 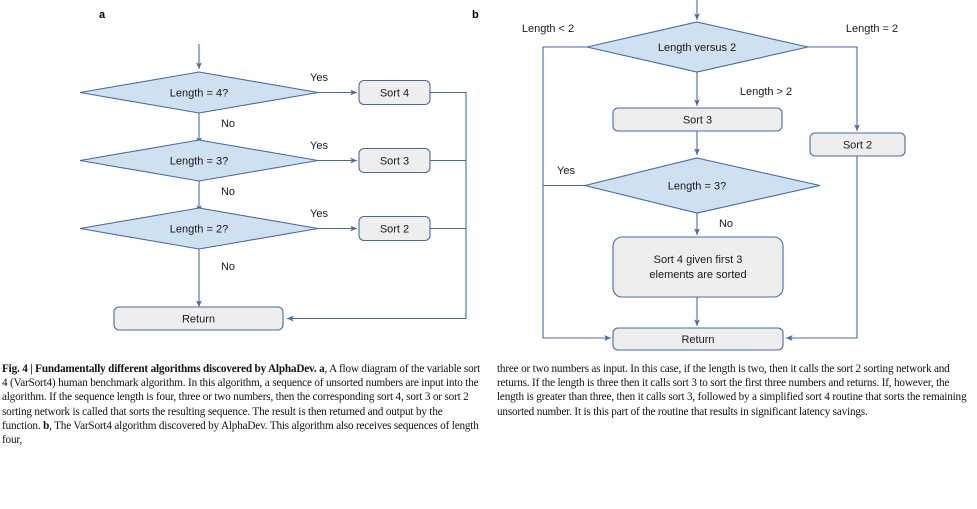 I want to click on a-process-sort-4-label: Sort 4, so click(x=394, y=94).